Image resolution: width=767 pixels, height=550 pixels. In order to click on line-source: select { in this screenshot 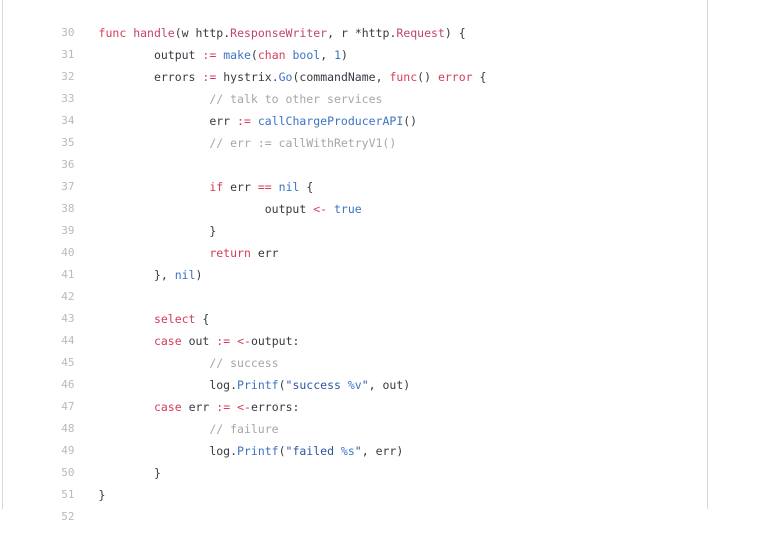, I will do `click(142, 319)`.